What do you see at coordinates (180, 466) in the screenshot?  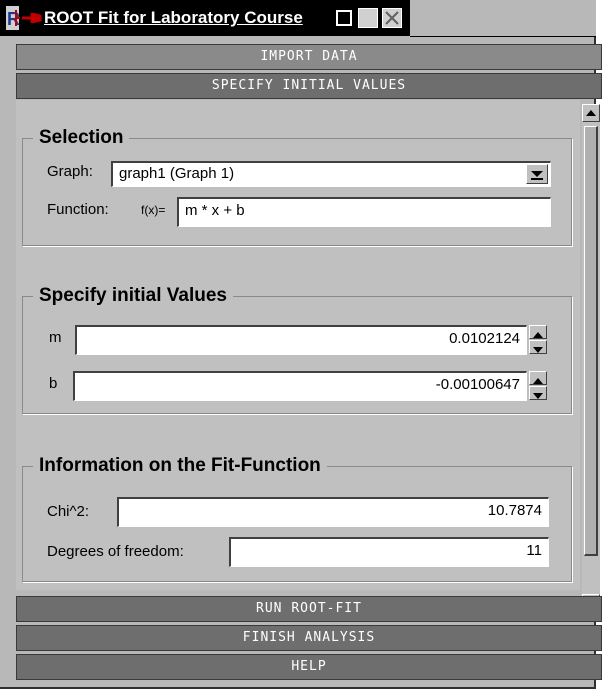 I see `fit-info-title: Information on the Fit-Function` at bounding box center [180, 466].